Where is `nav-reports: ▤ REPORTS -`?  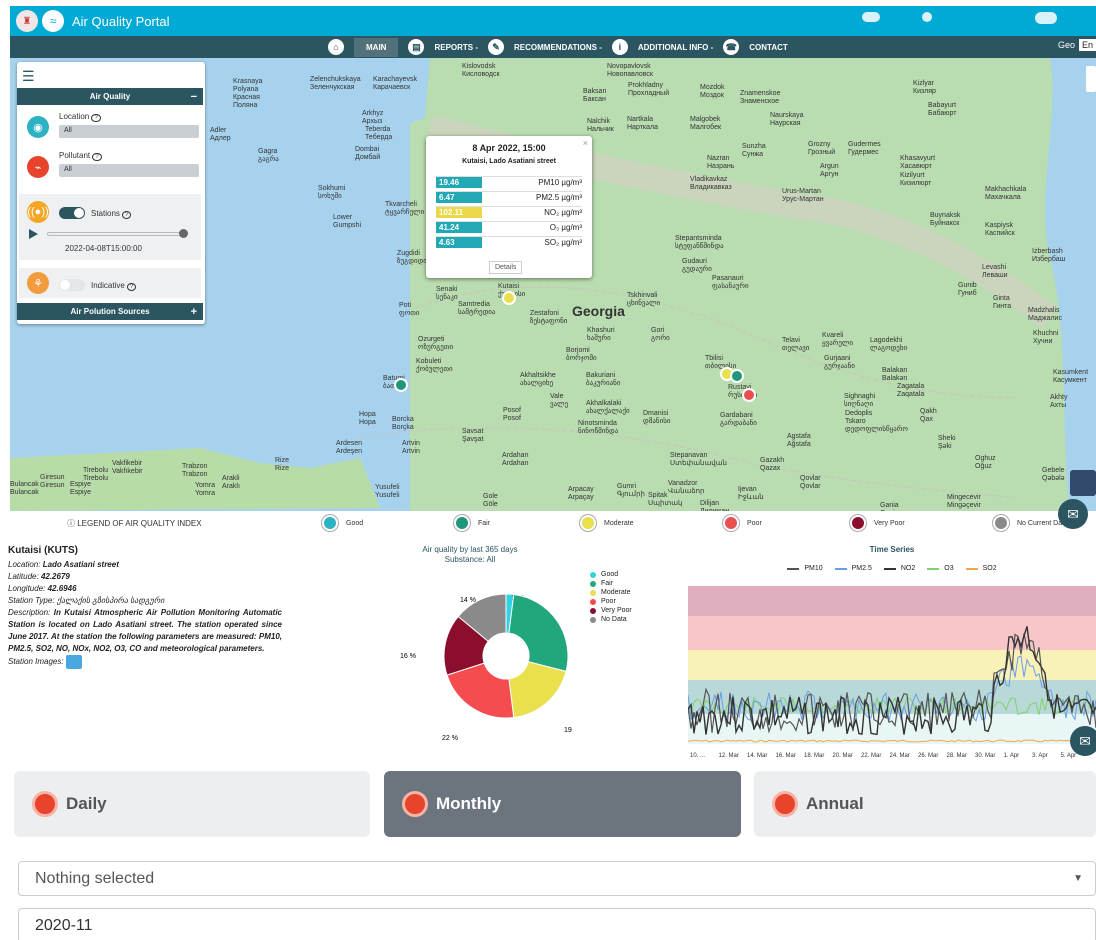
nav-reports: ▤ REPORTS - is located at coordinates (443, 47).